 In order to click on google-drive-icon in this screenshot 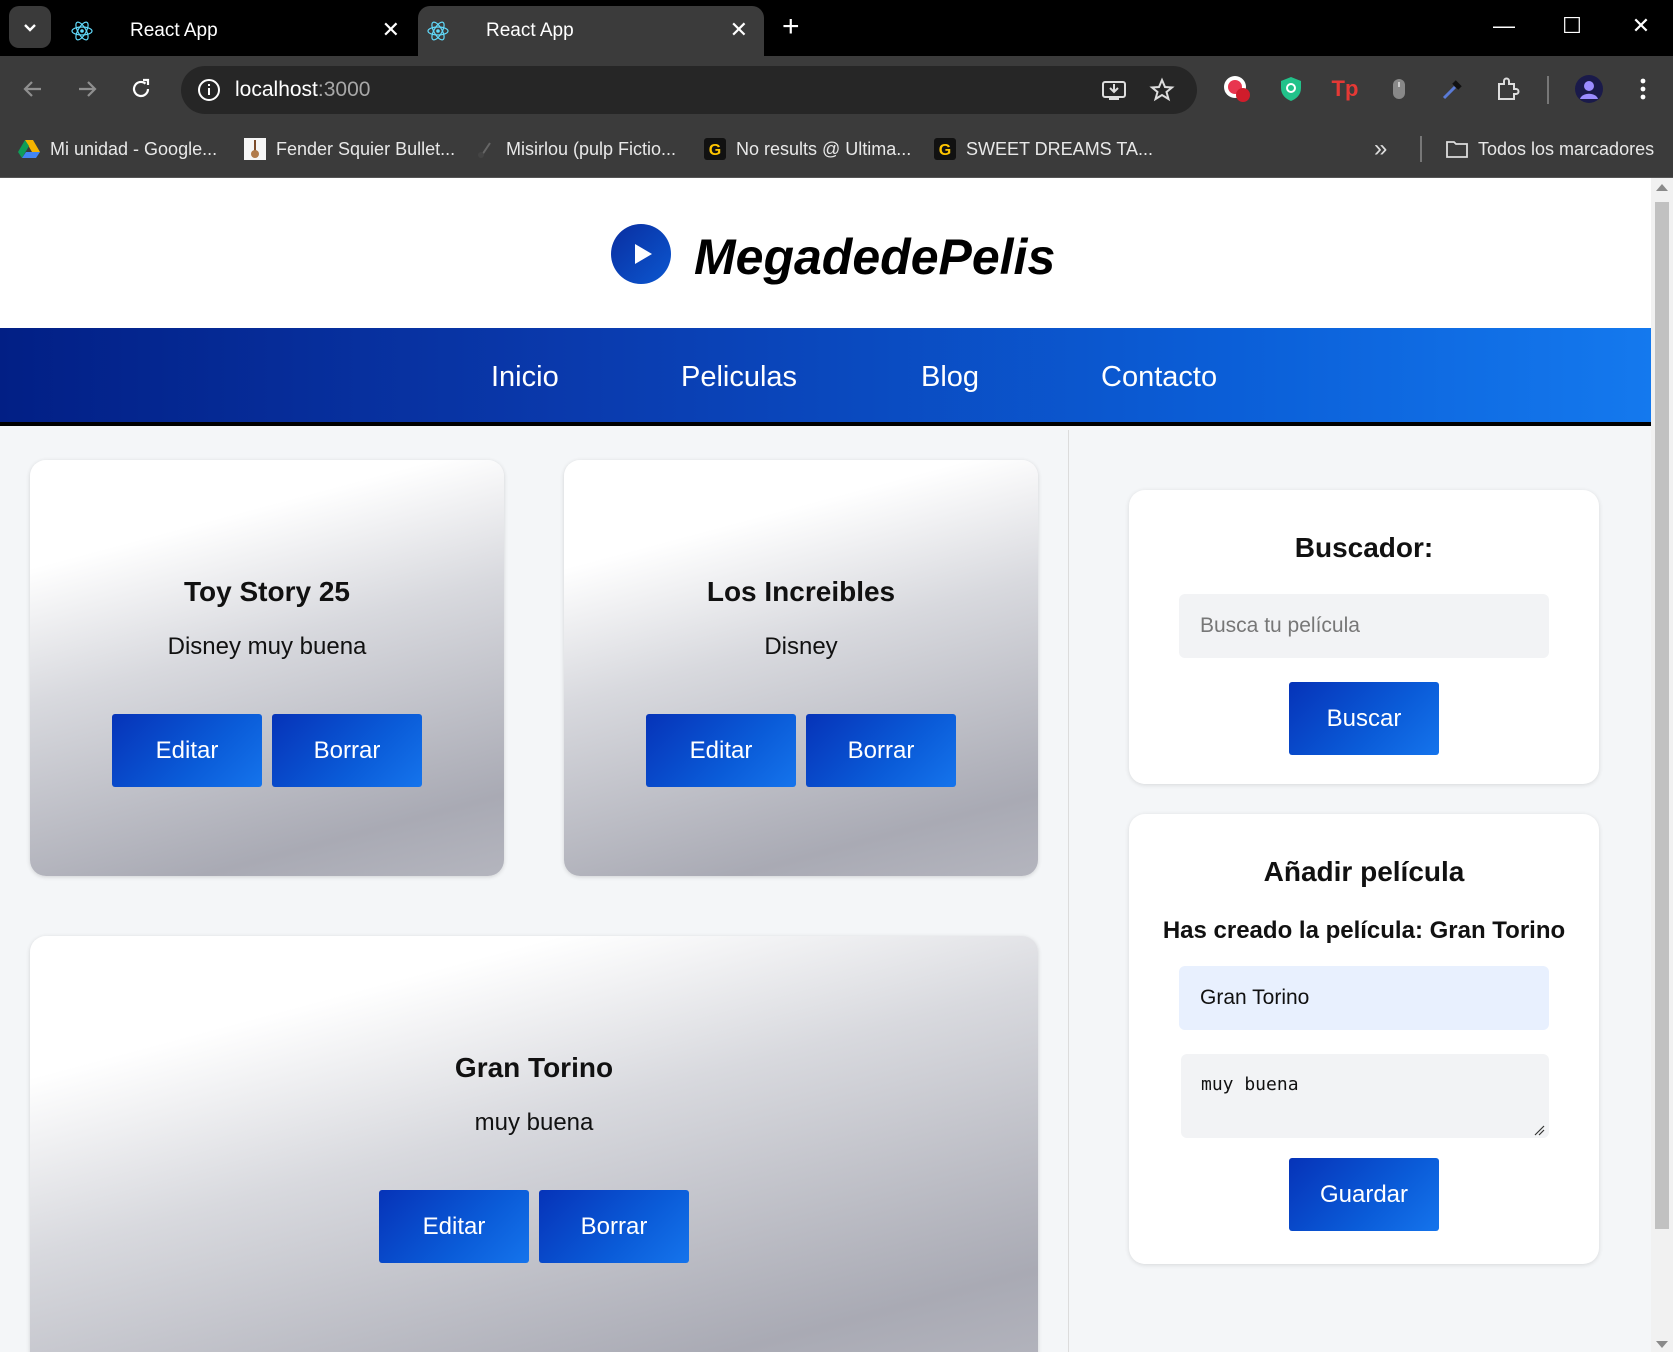, I will do `click(29, 149)`.